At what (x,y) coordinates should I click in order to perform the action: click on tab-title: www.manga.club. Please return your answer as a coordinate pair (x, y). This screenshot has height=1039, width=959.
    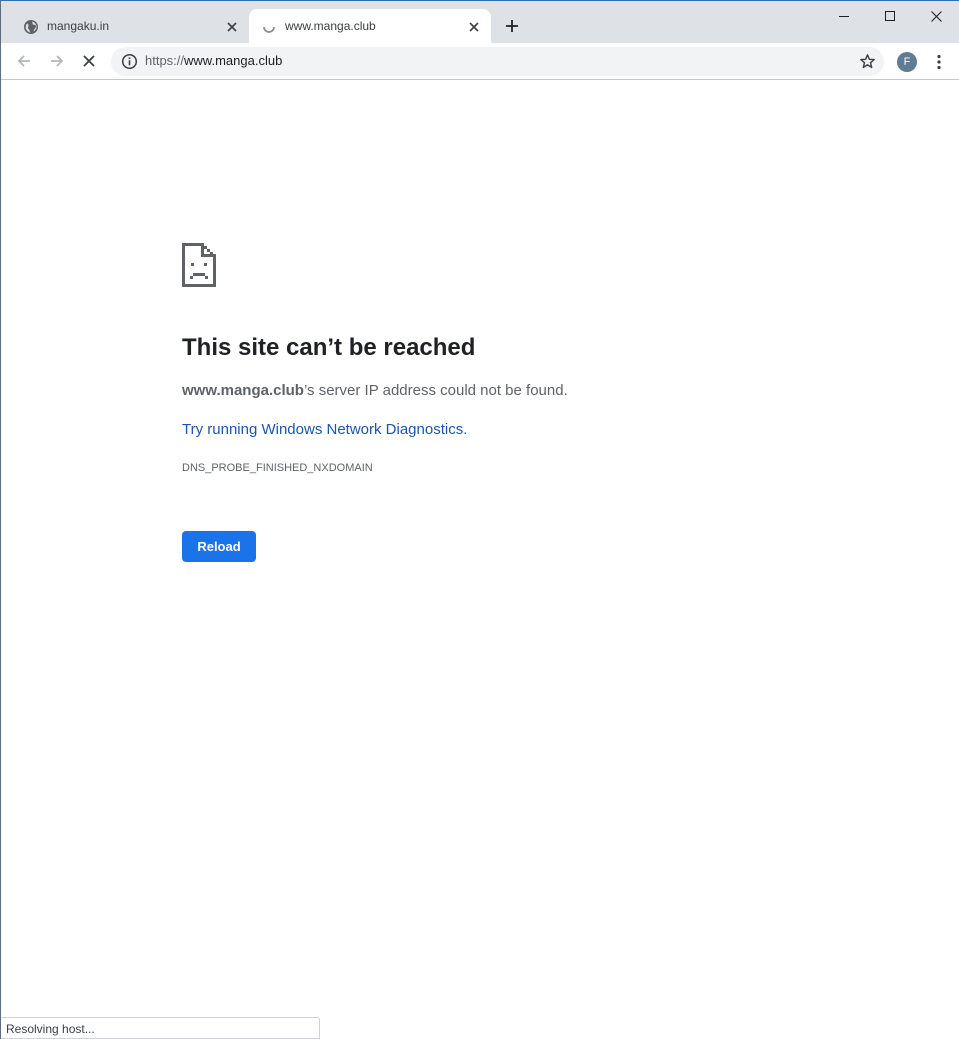
    Looking at the image, I should click on (330, 26).